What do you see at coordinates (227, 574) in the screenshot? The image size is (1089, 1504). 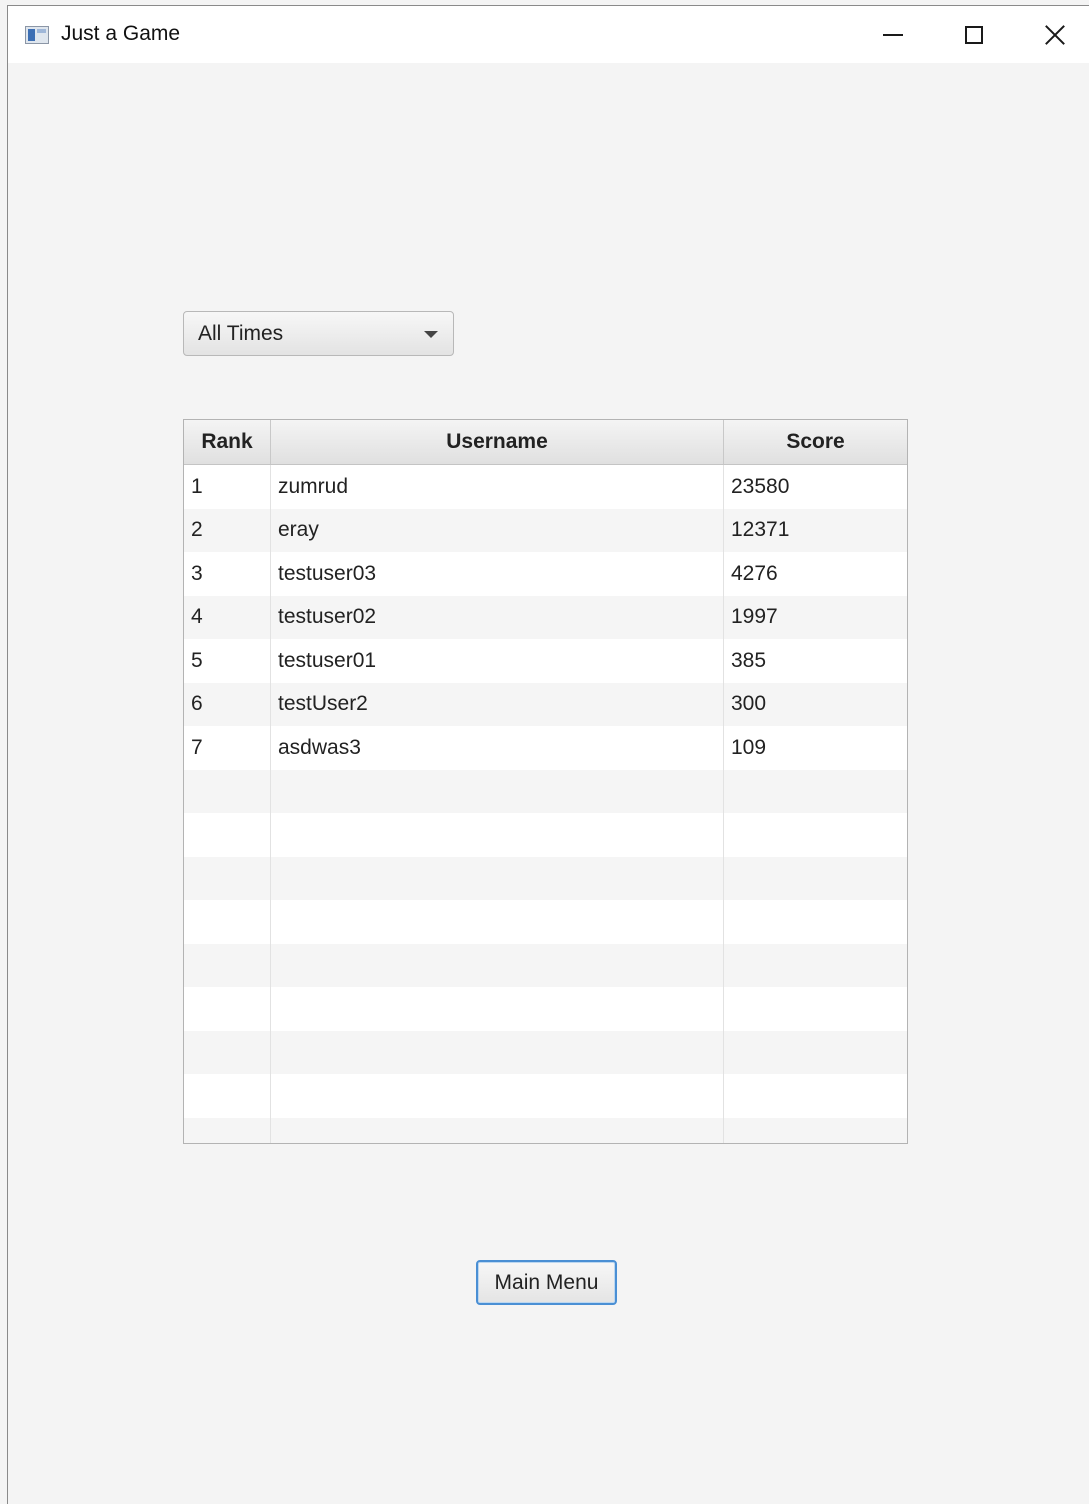 I see `cell-rank: 3` at bounding box center [227, 574].